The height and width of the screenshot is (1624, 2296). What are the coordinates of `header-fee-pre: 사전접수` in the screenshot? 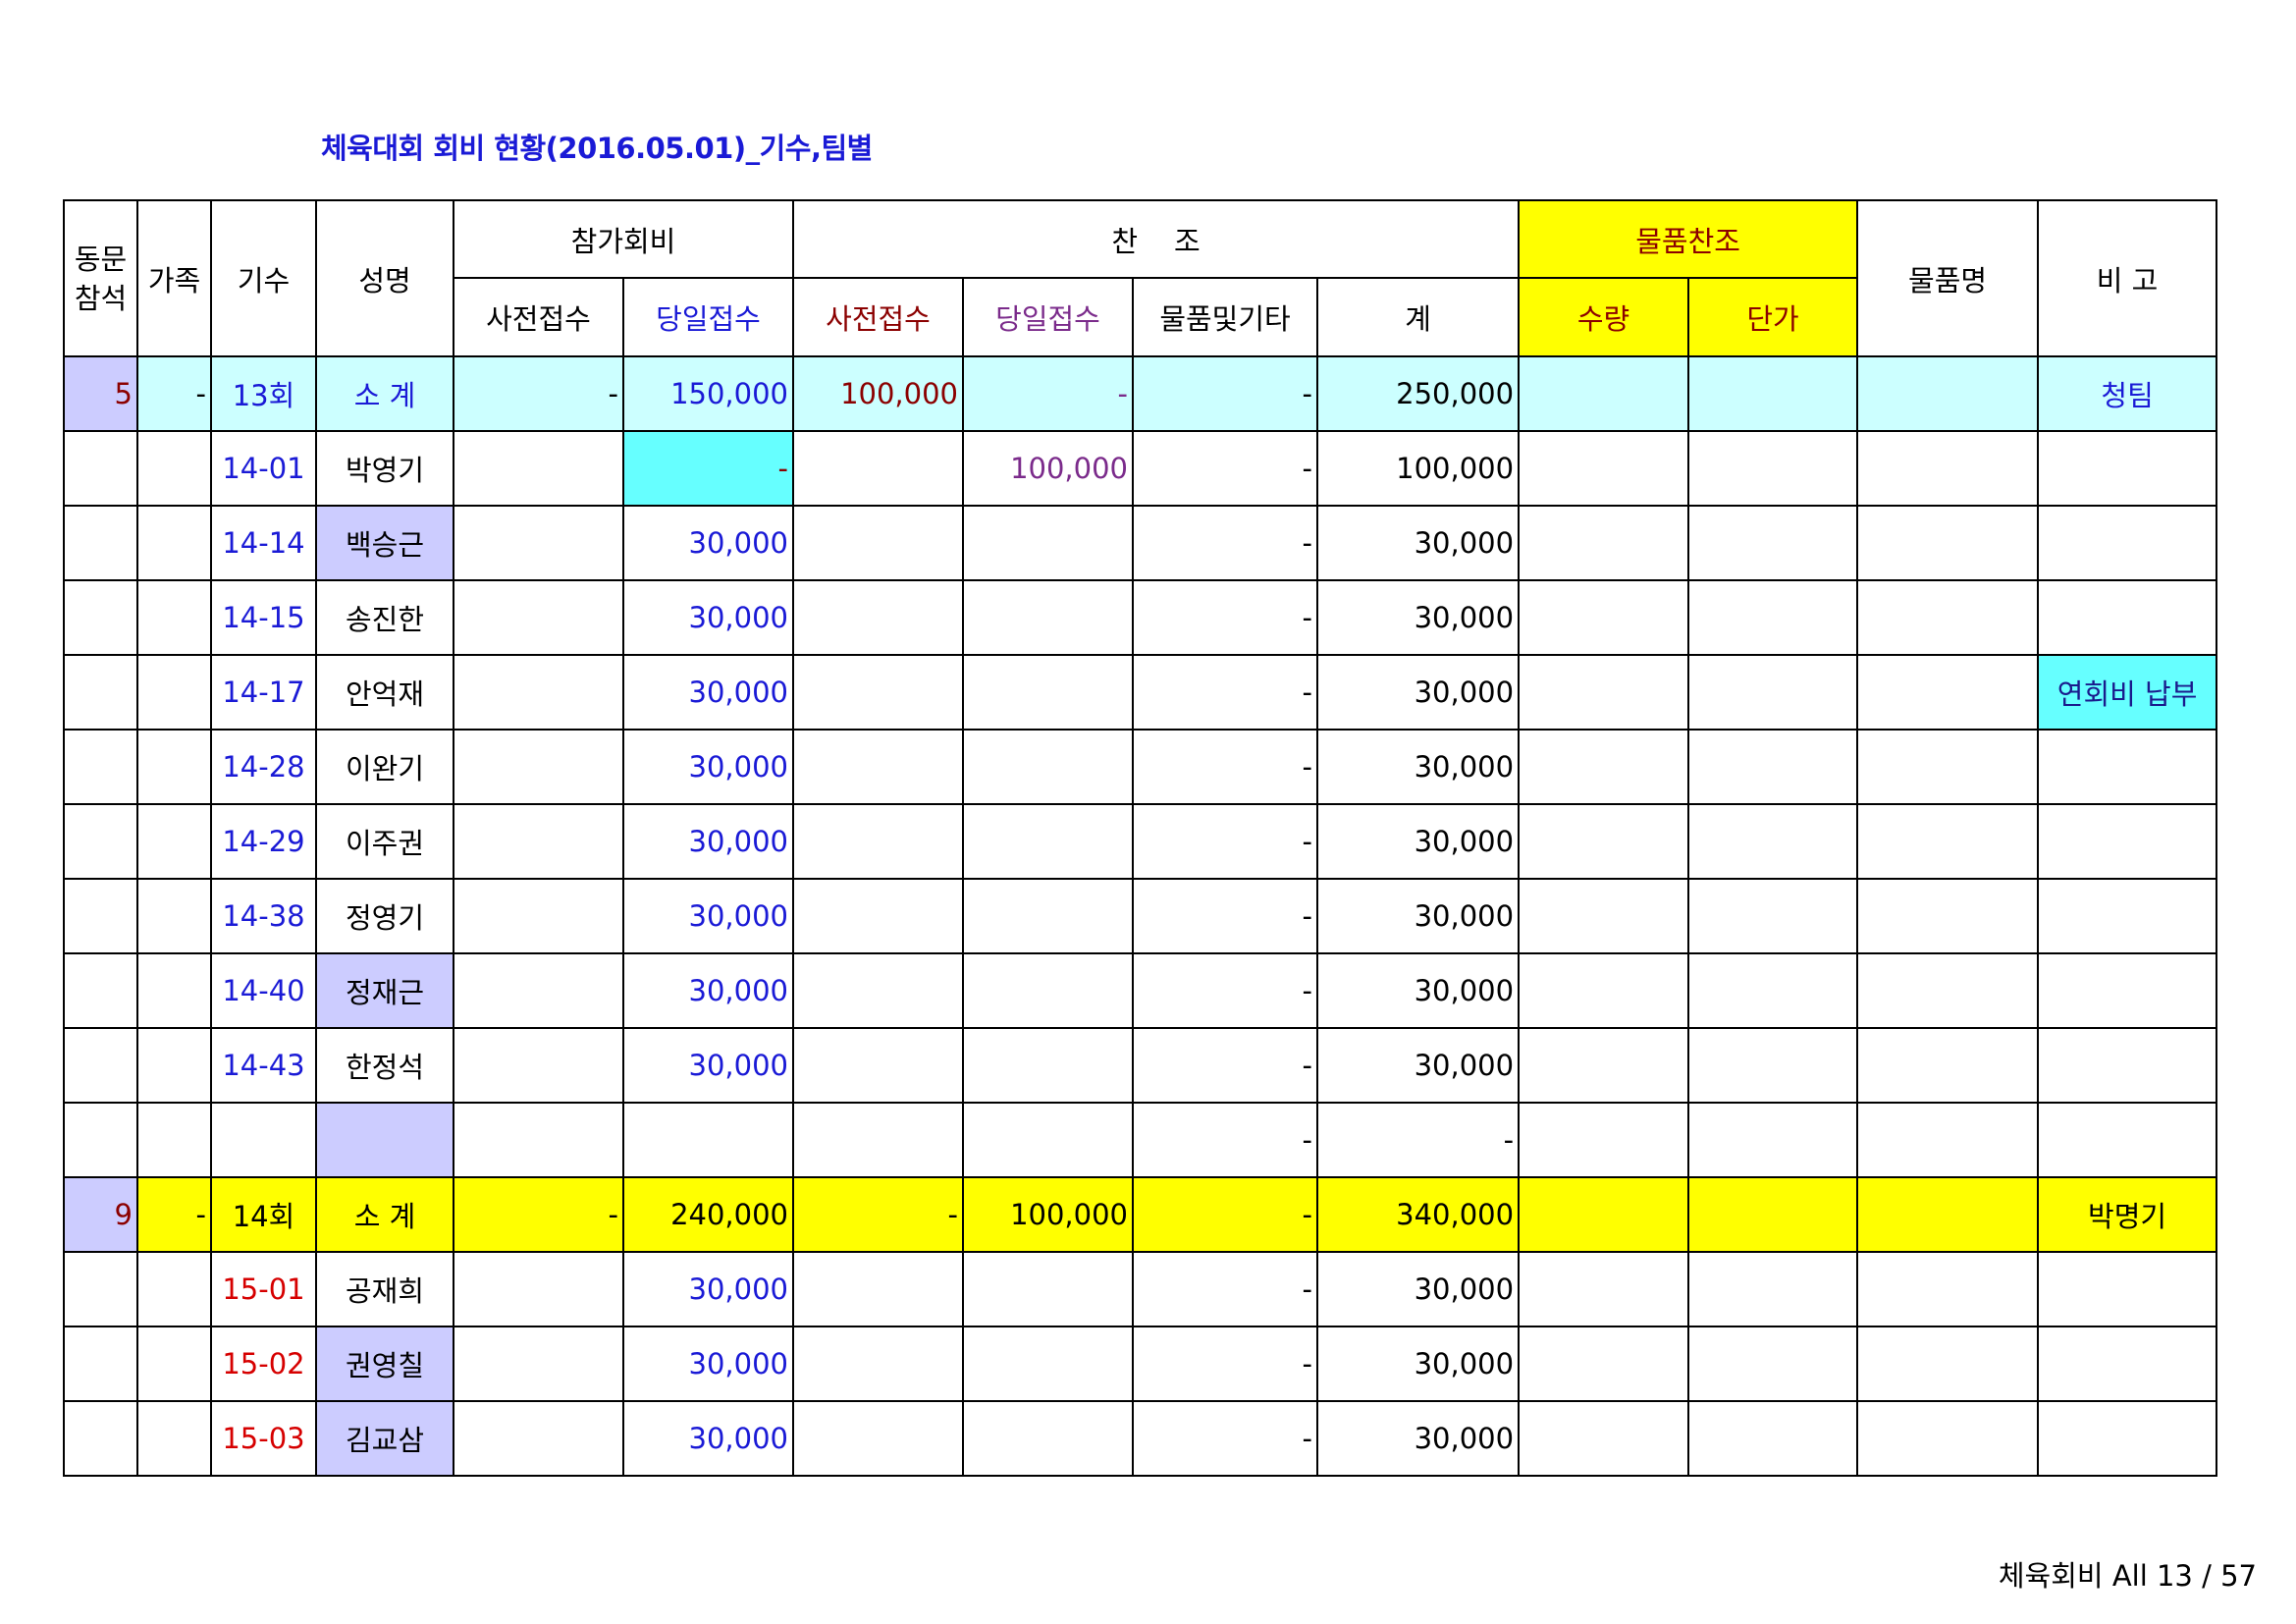 It's located at (538, 317).